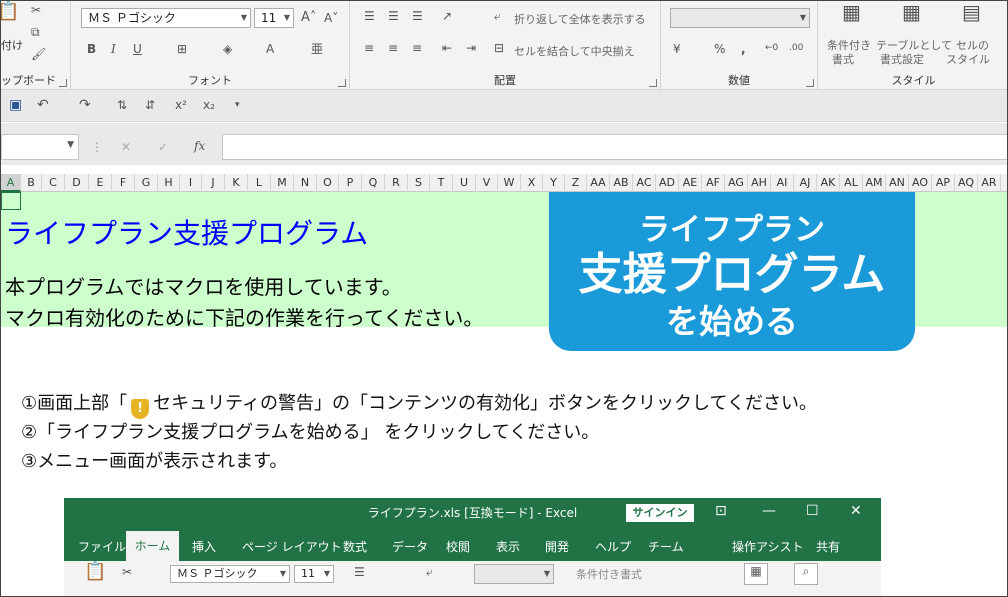 The image size is (1008, 597). What do you see at coordinates (369, 16) in the screenshot?
I see `align-top-icon: ☰` at bounding box center [369, 16].